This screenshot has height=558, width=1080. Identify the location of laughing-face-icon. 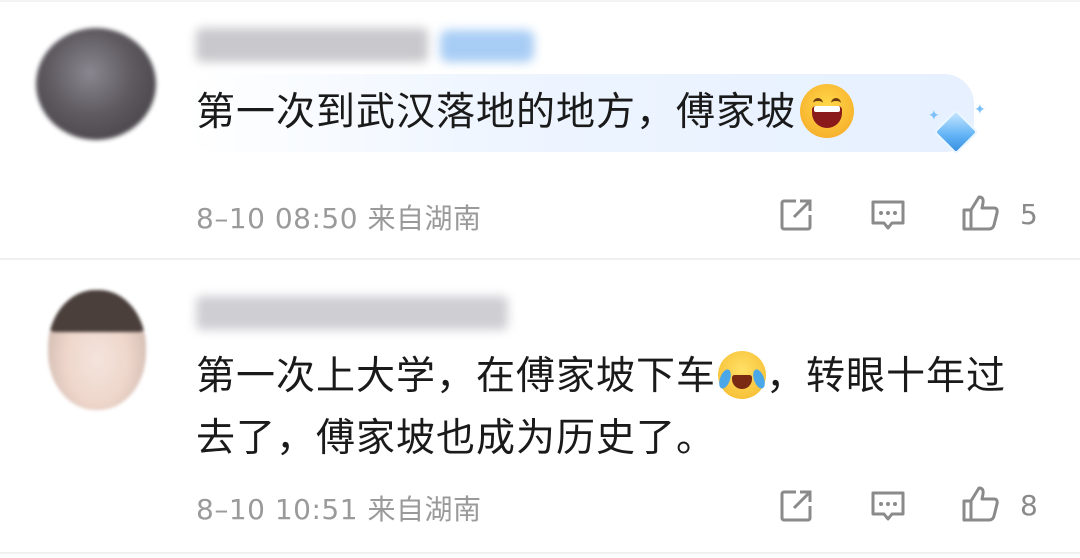
(827, 110).